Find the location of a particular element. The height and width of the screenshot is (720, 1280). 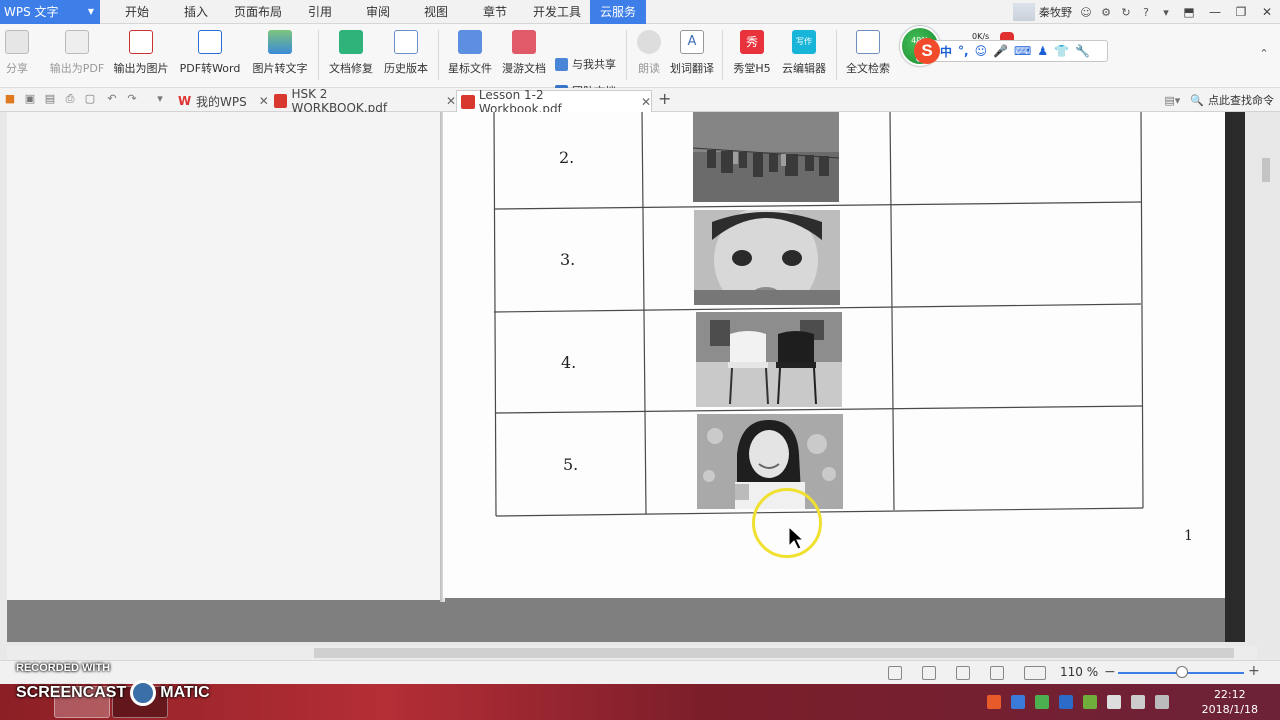

fit-page-icon is located at coordinates (895, 673).